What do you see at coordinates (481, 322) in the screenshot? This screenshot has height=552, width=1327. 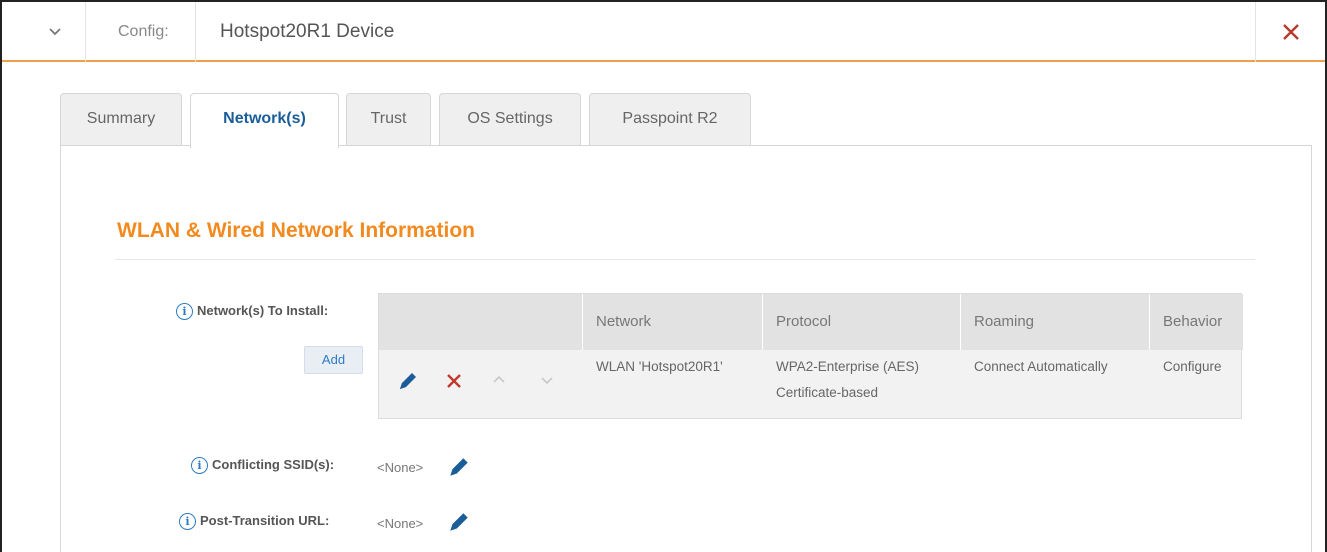 I see `column-header-actions` at bounding box center [481, 322].